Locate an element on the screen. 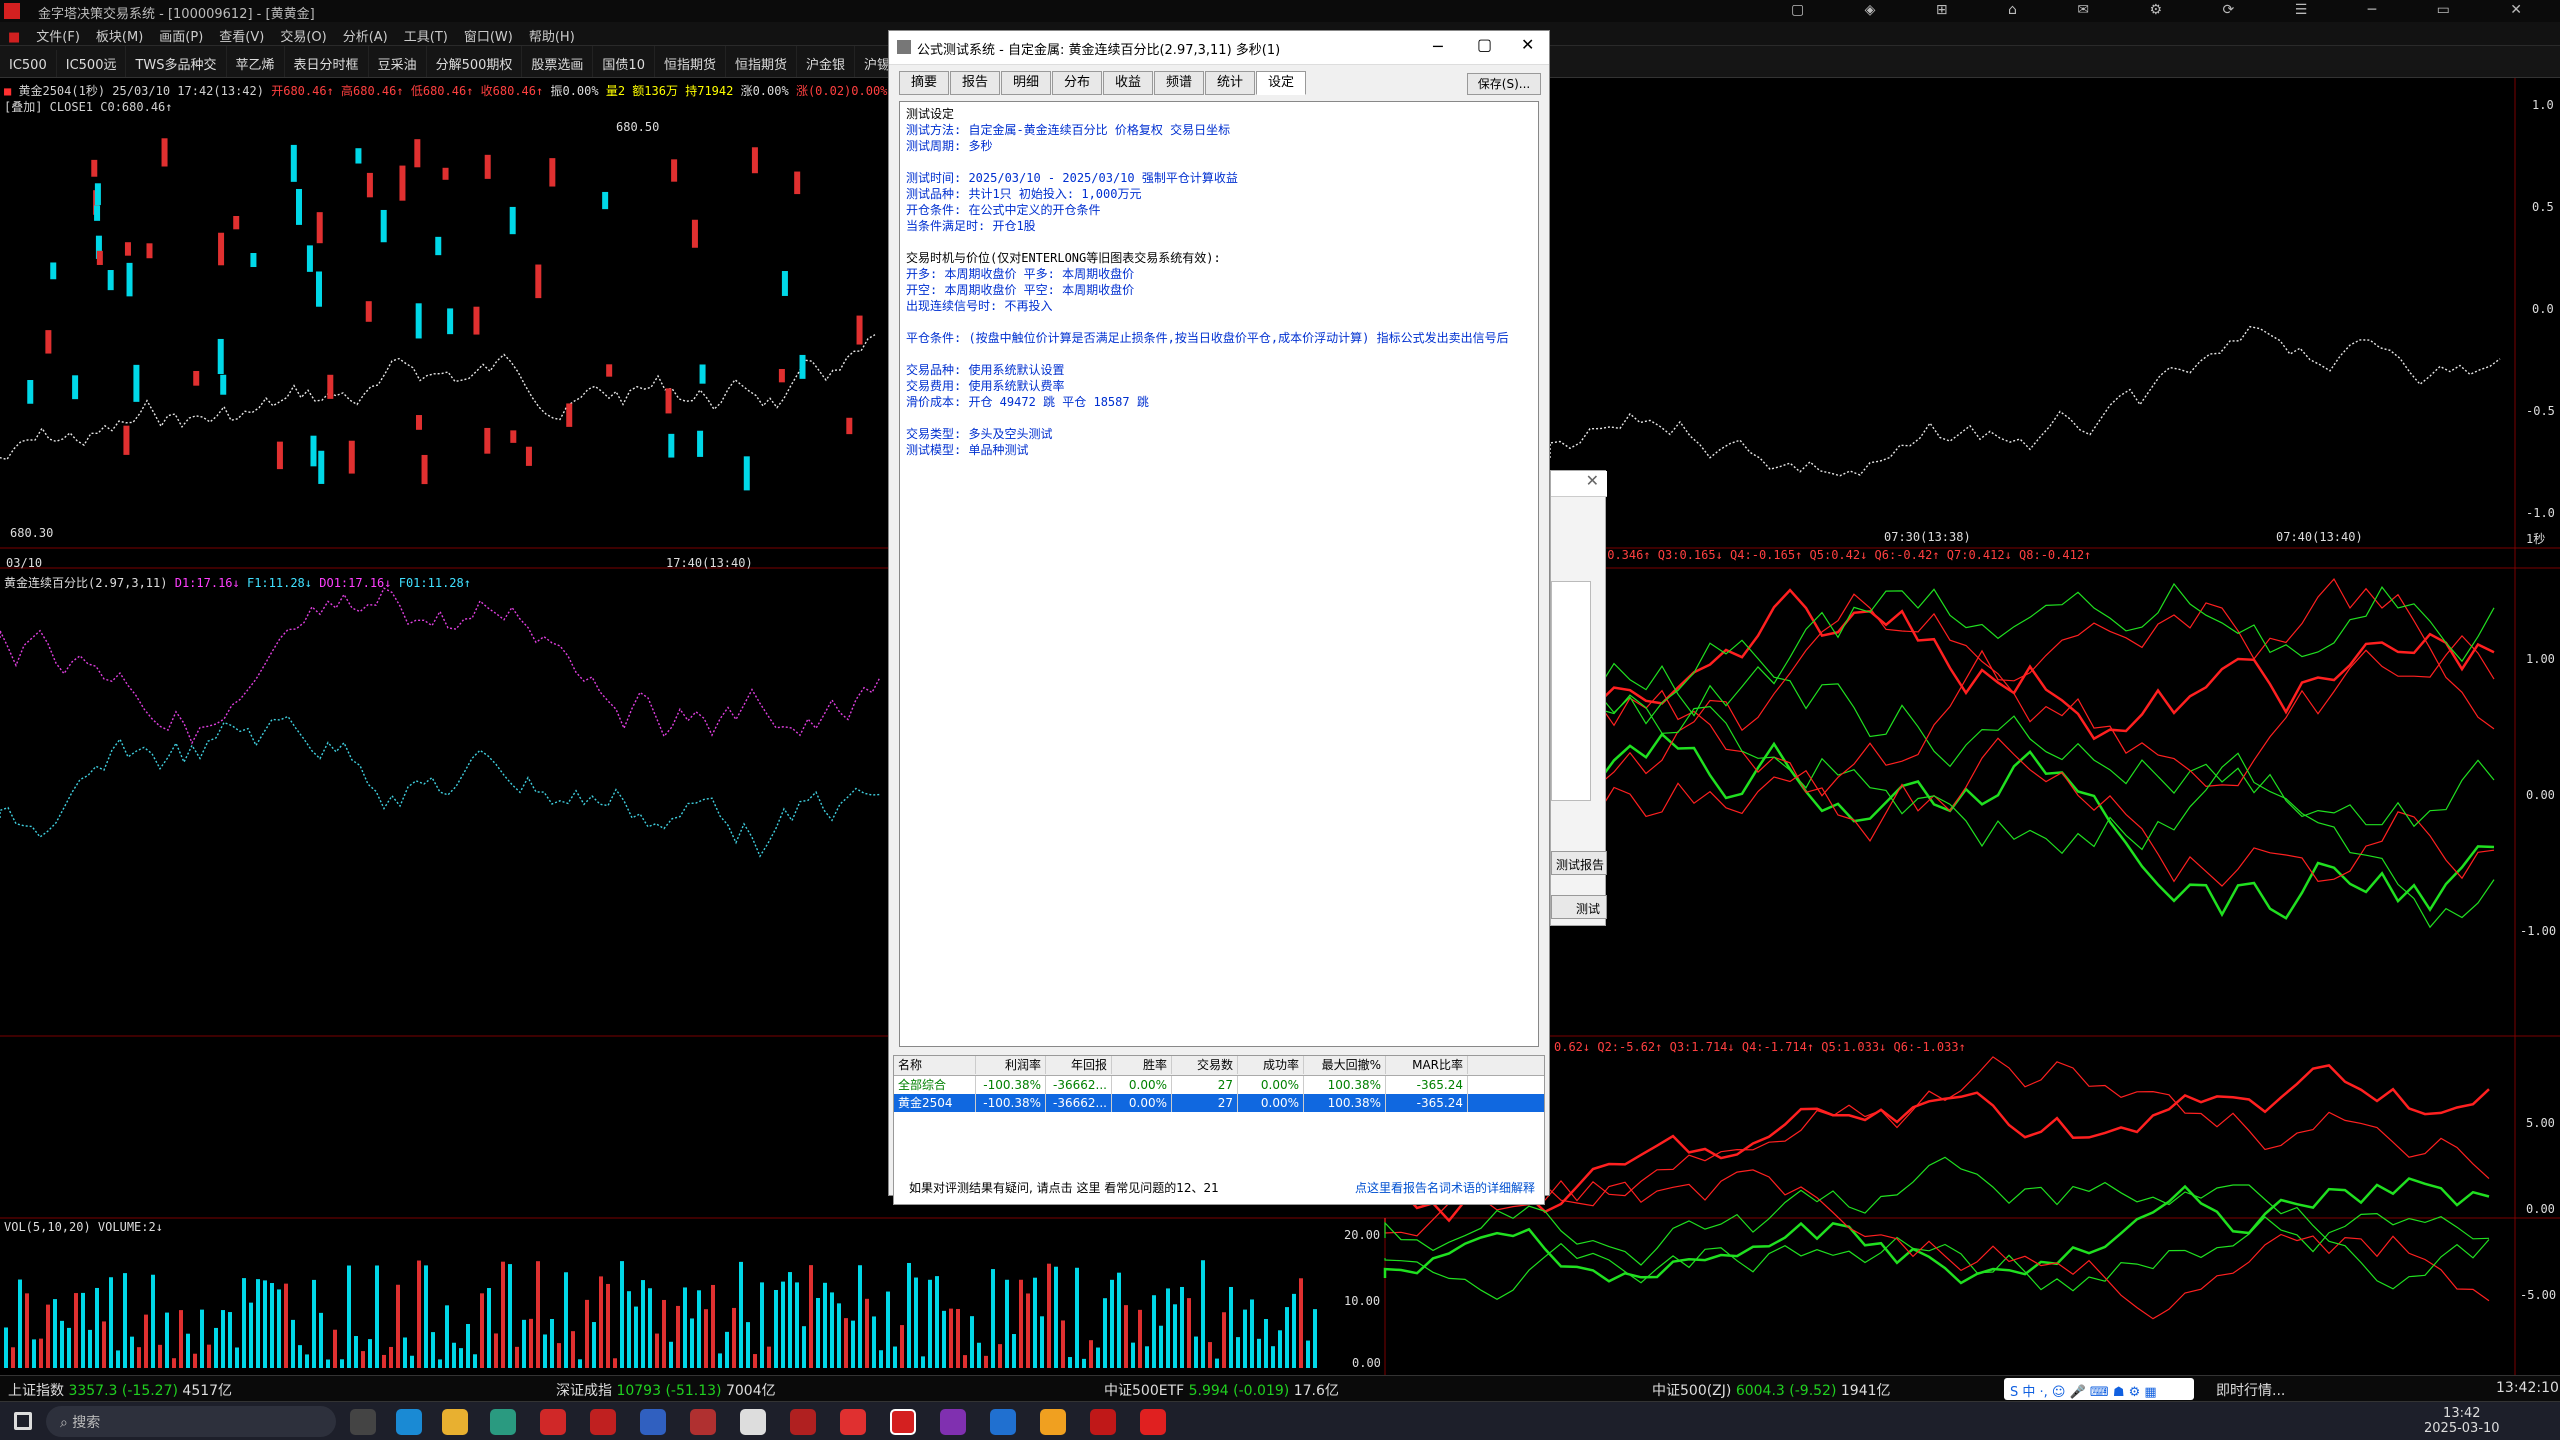  report-line is located at coordinates (1219, 162).